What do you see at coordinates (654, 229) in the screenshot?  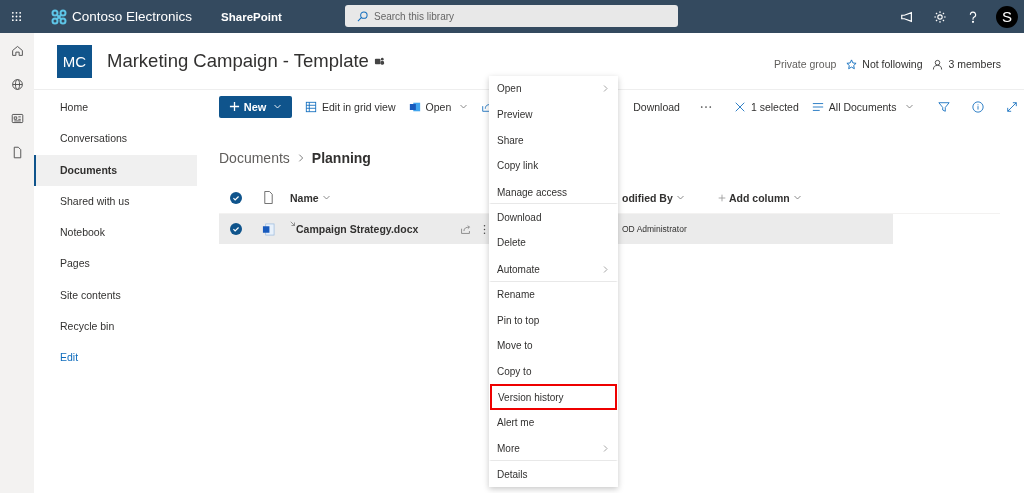 I see `table-cell: OD Administrator` at bounding box center [654, 229].